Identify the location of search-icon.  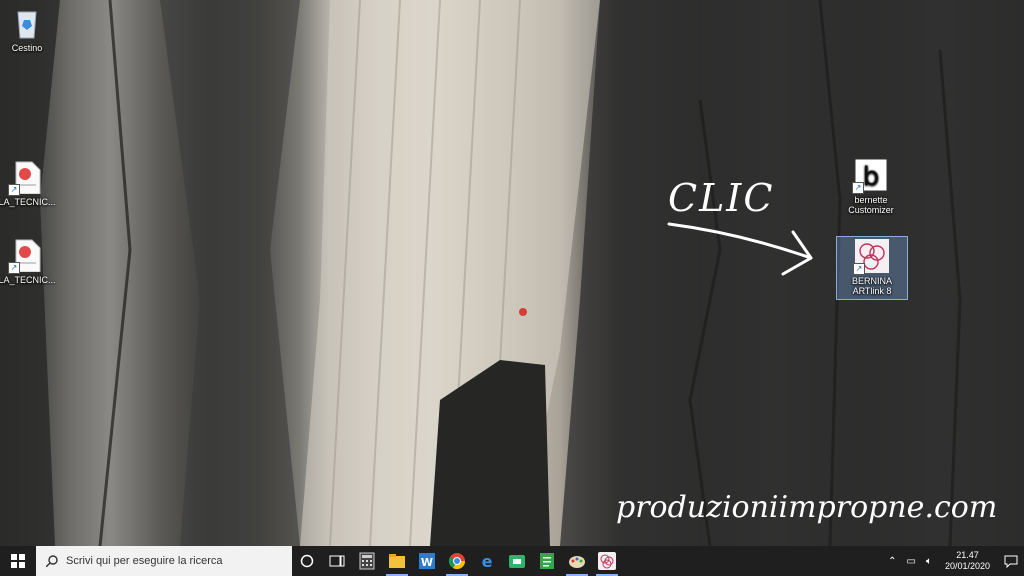
(52, 561).